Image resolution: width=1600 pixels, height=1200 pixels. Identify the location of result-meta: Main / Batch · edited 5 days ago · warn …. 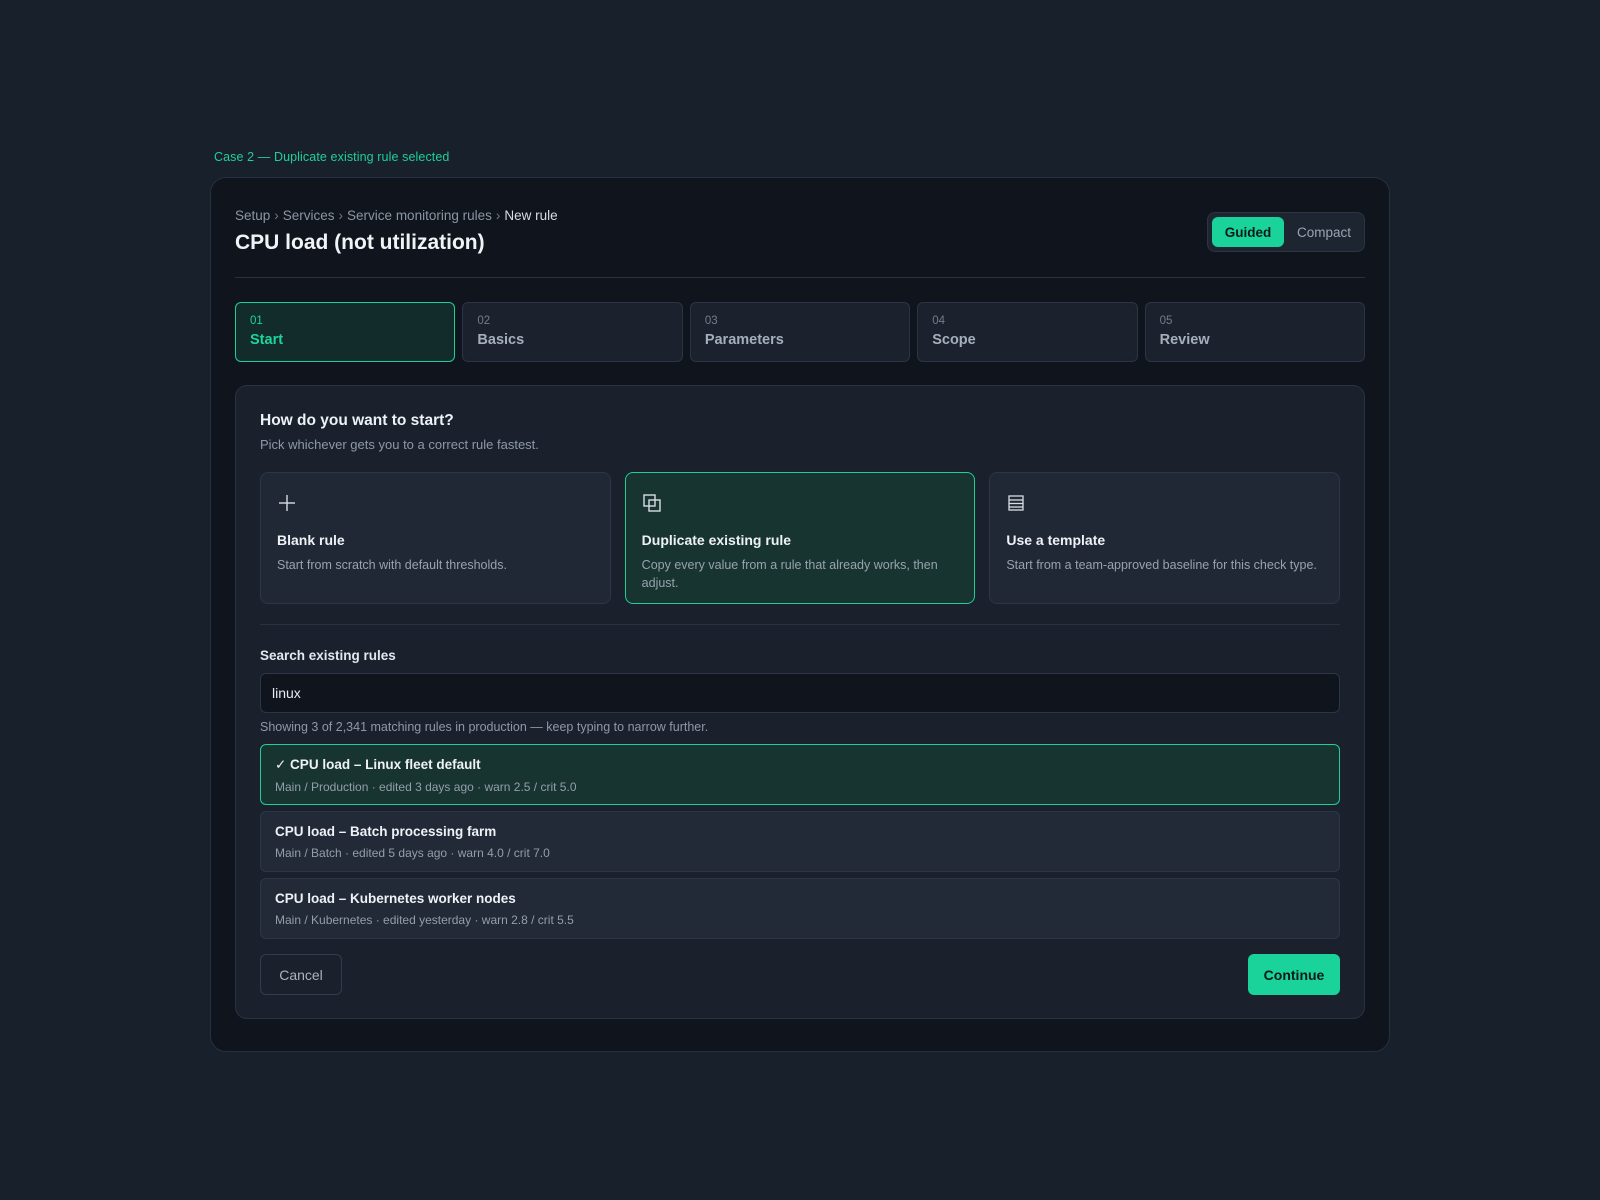
(412, 853).